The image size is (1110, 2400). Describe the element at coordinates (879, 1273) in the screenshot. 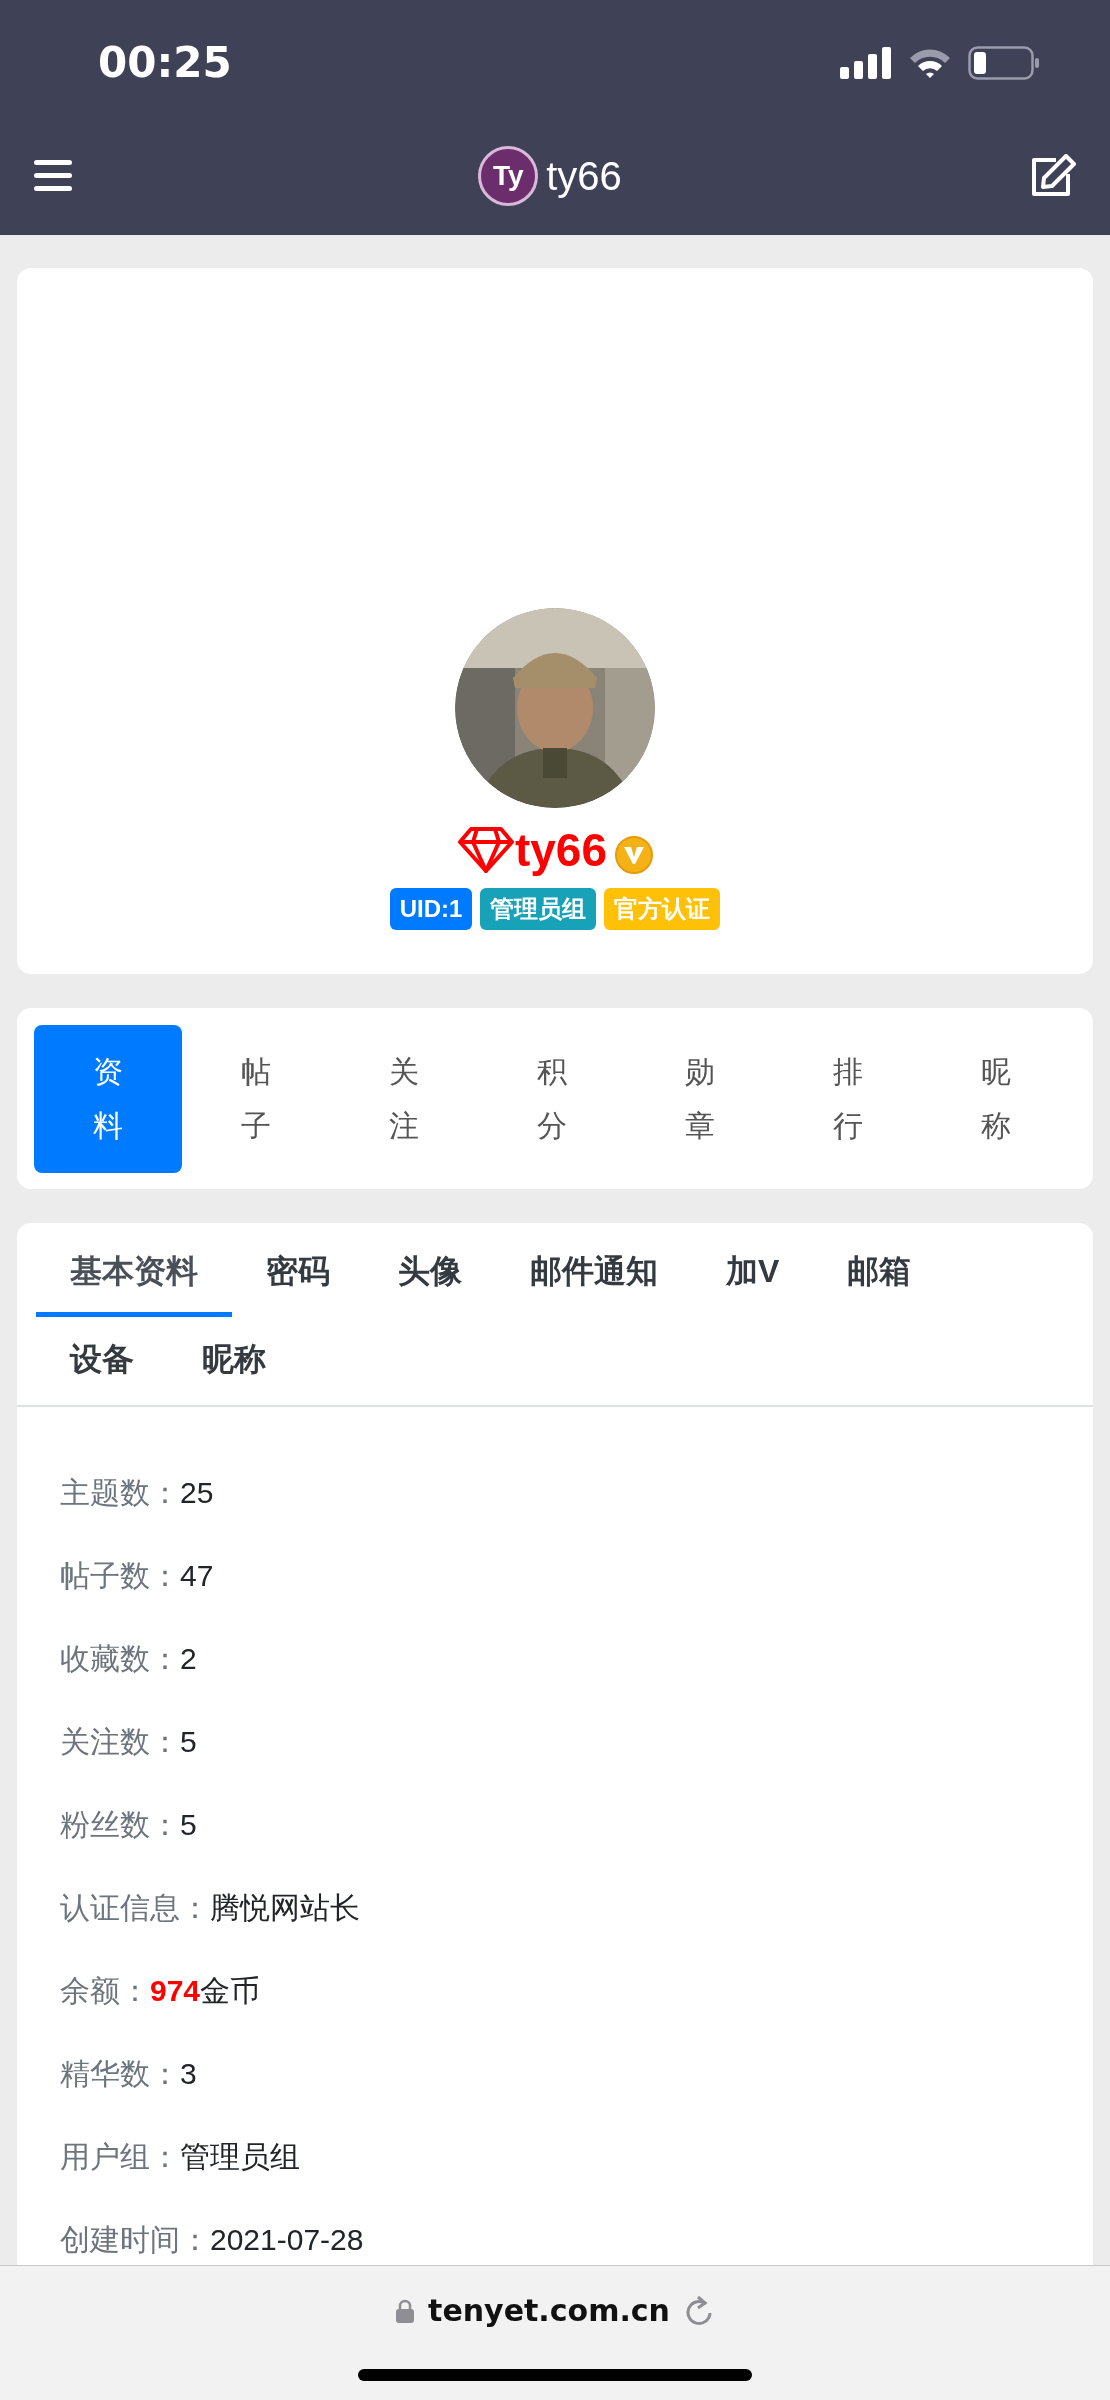

I see `settings-tab: 邮箱` at that location.